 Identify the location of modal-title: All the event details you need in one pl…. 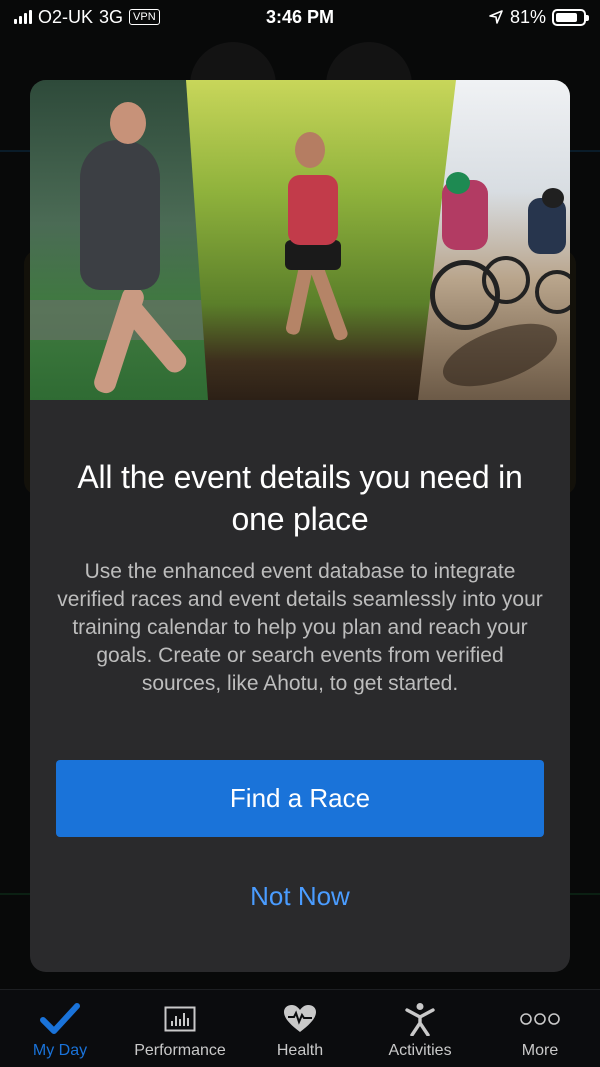
(300, 498).